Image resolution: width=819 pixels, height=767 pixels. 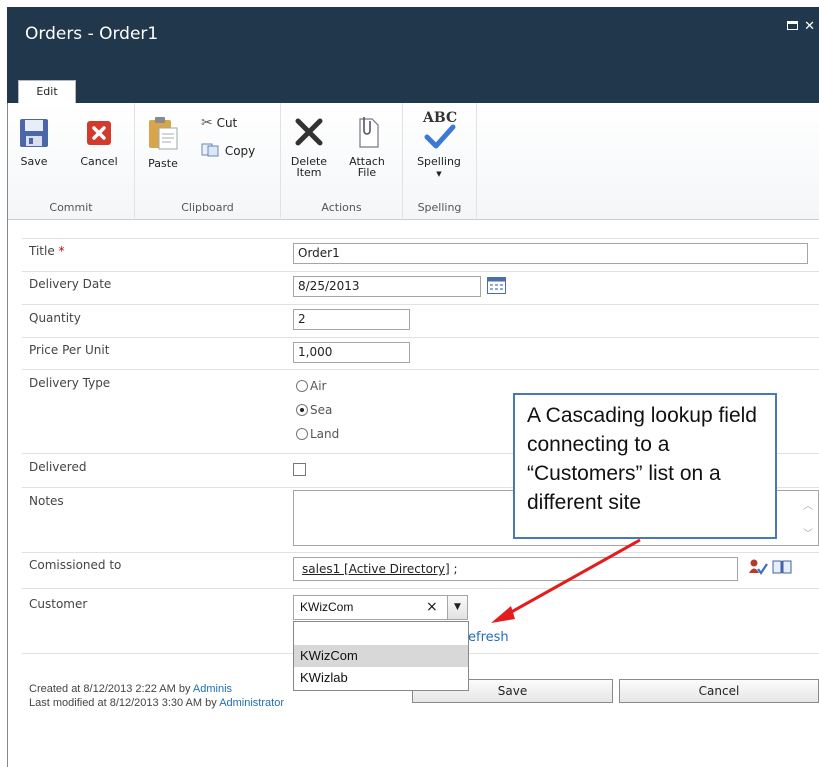 I want to click on ribbon-group-spelling: ABC Spelling ▼ Spelling, so click(x=440, y=160).